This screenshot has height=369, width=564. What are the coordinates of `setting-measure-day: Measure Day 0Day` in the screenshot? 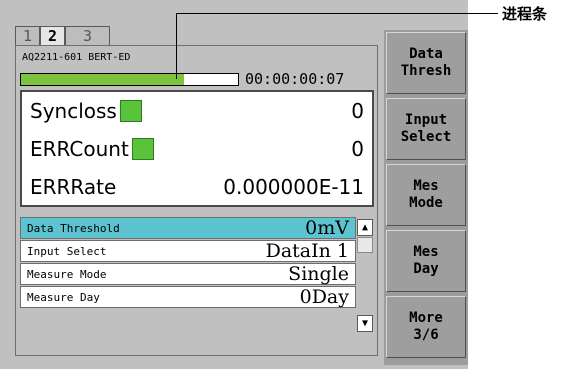 It's located at (188, 297).